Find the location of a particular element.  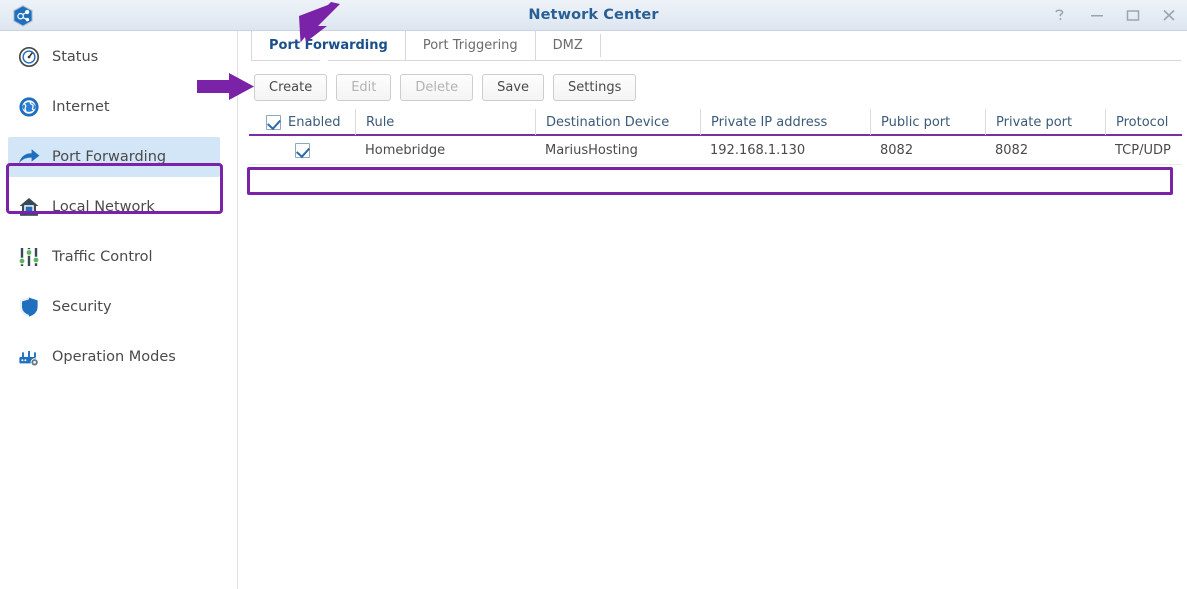

sidebar-item-status: Status is located at coordinates (114, 57).